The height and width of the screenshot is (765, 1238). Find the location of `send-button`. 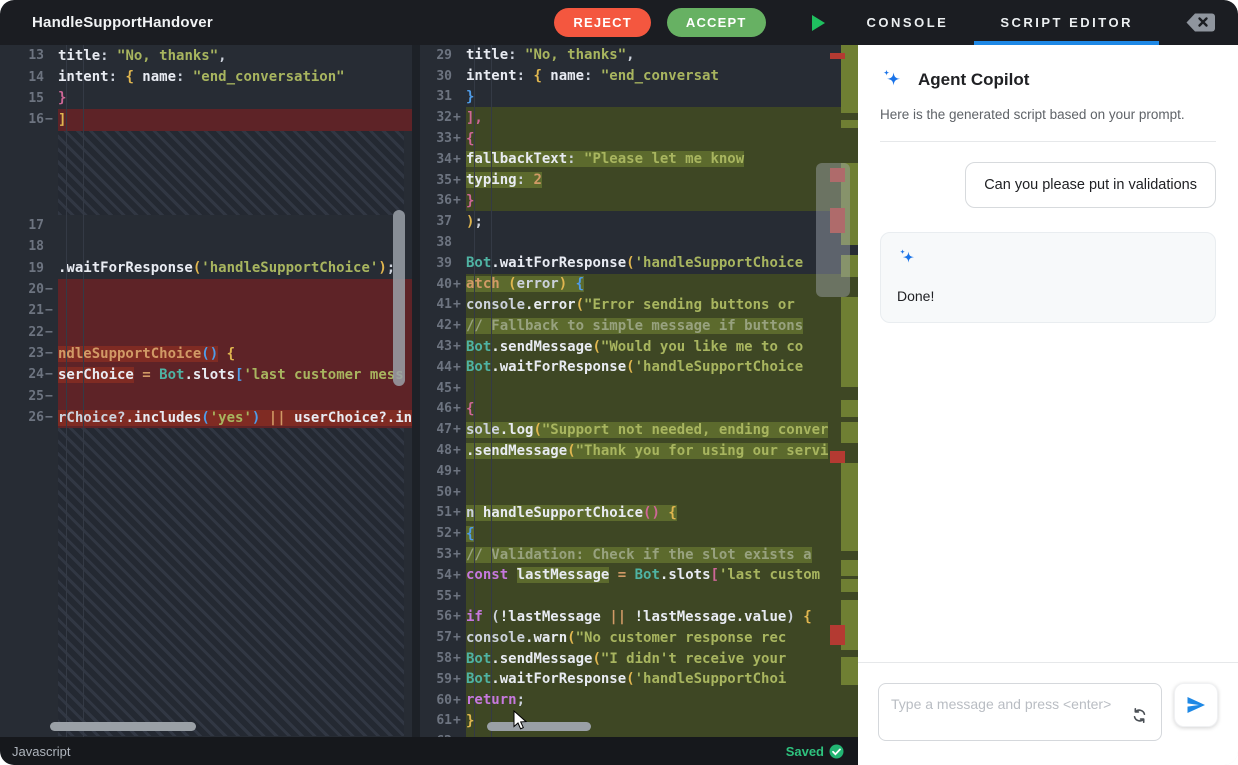

send-button is located at coordinates (1196, 705).